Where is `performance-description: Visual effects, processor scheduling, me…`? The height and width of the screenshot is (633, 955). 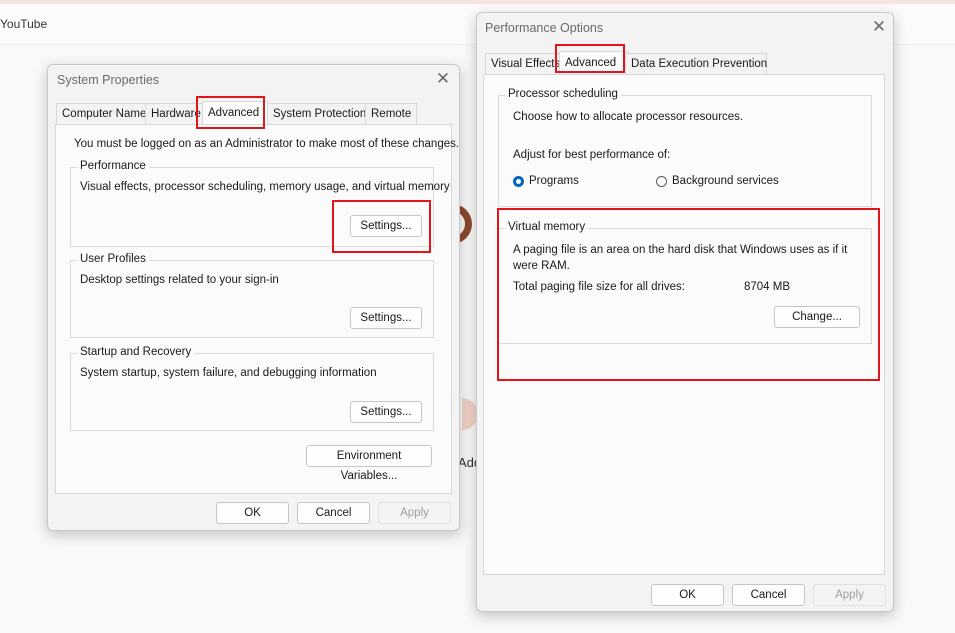
performance-description: Visual effects, processor scheduling, me… is located at coordinates (265, 187).